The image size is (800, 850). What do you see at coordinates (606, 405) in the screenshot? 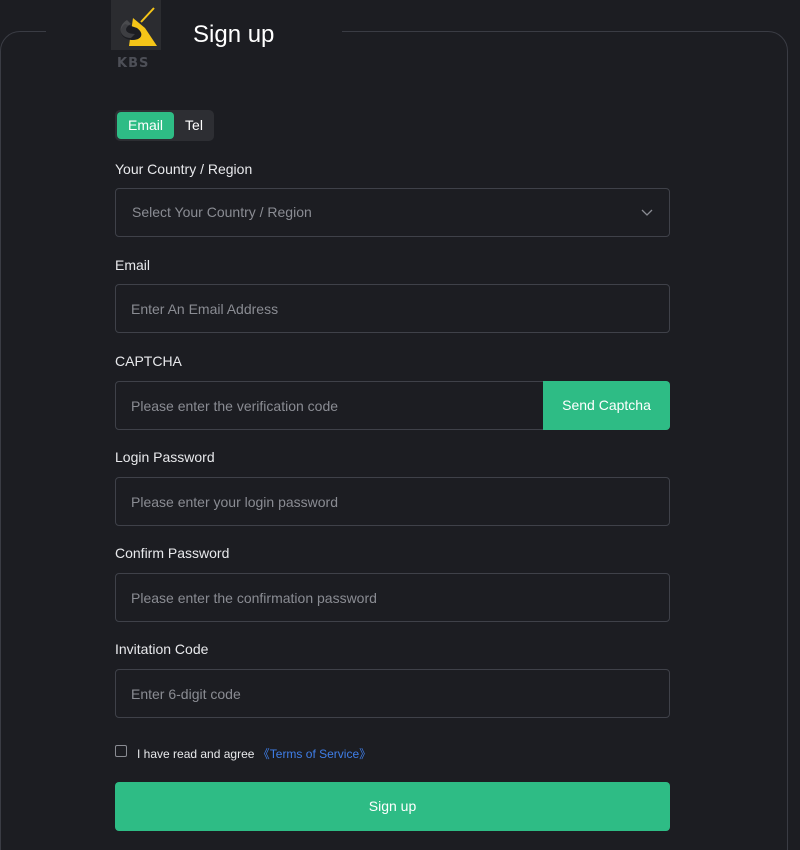
I see `send-captcha-button: Send Captcha` at bounding box center [606, 405].